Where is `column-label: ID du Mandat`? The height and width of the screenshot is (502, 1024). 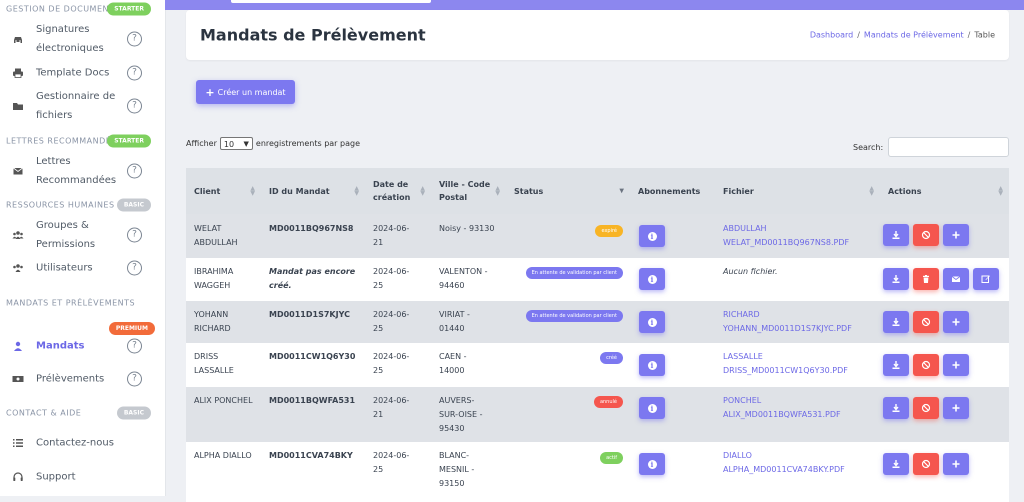
column-label: ID du Mandat is located at coordinates (299, 191).